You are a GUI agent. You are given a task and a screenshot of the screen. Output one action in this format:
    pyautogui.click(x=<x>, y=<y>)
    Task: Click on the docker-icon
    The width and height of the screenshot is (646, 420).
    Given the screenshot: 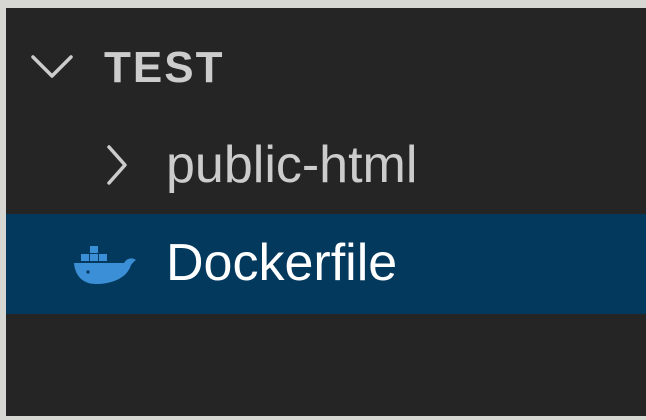 What is the action you would take?
    pyautogui.click(x=105, y=265)
    